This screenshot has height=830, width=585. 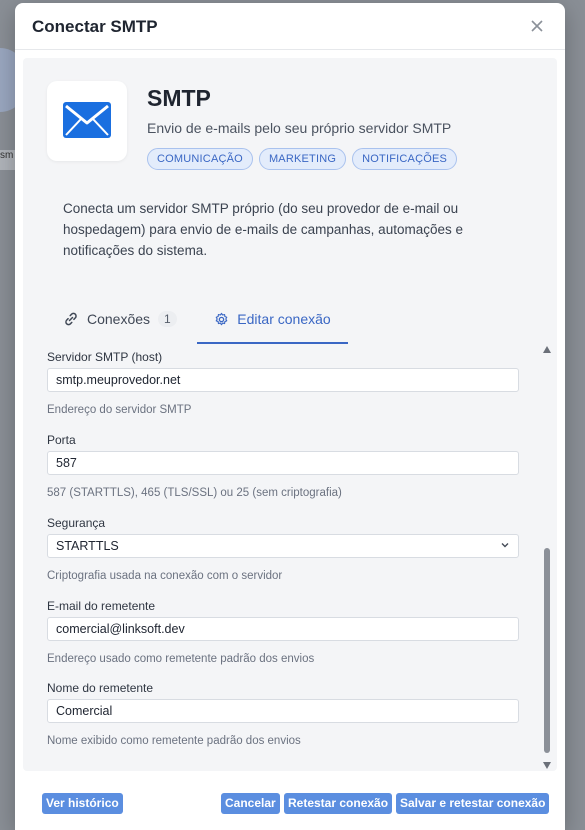 What do you see at coordinates (290, 26) in the screenshot?
I see `modal-header: Conectar SMTP` at bounding box center [290, 26].